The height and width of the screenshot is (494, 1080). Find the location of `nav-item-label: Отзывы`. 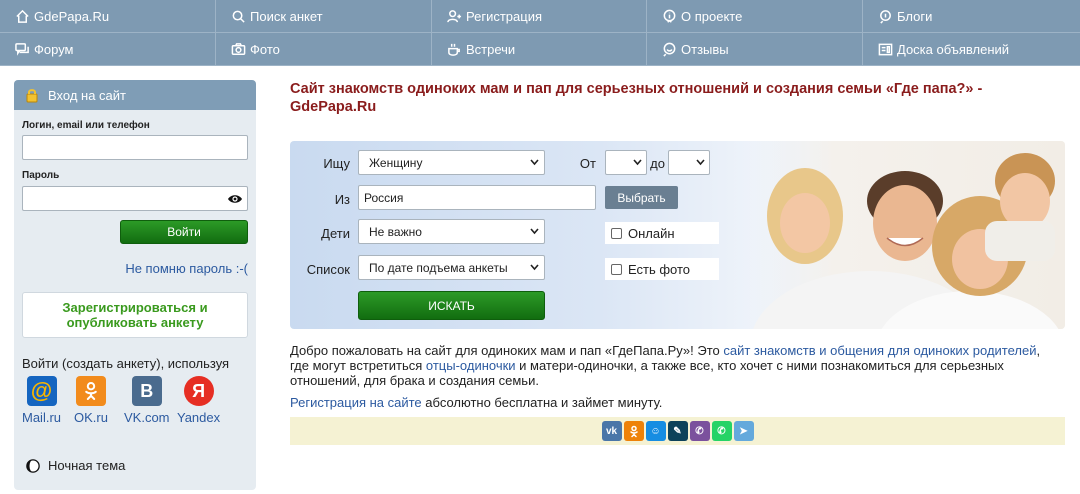

nav-item-label: Отзывы is located at coordinates (705, 49).